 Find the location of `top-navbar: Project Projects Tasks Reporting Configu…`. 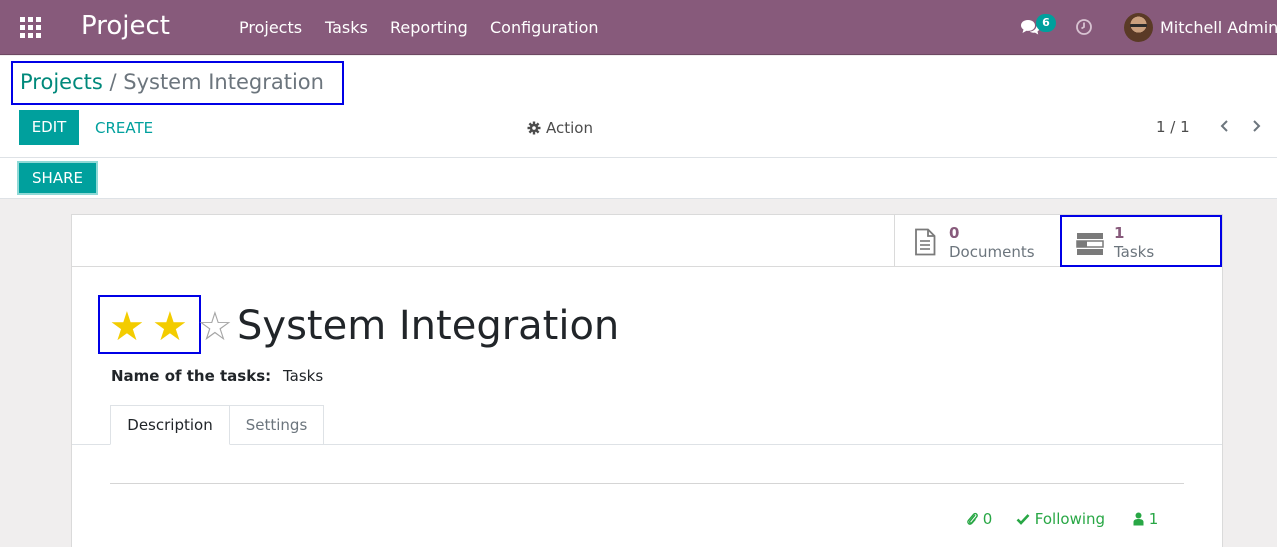

top-navbar: Project Projects Tasks Reporting Configu… is located at coordinates (638, 27).